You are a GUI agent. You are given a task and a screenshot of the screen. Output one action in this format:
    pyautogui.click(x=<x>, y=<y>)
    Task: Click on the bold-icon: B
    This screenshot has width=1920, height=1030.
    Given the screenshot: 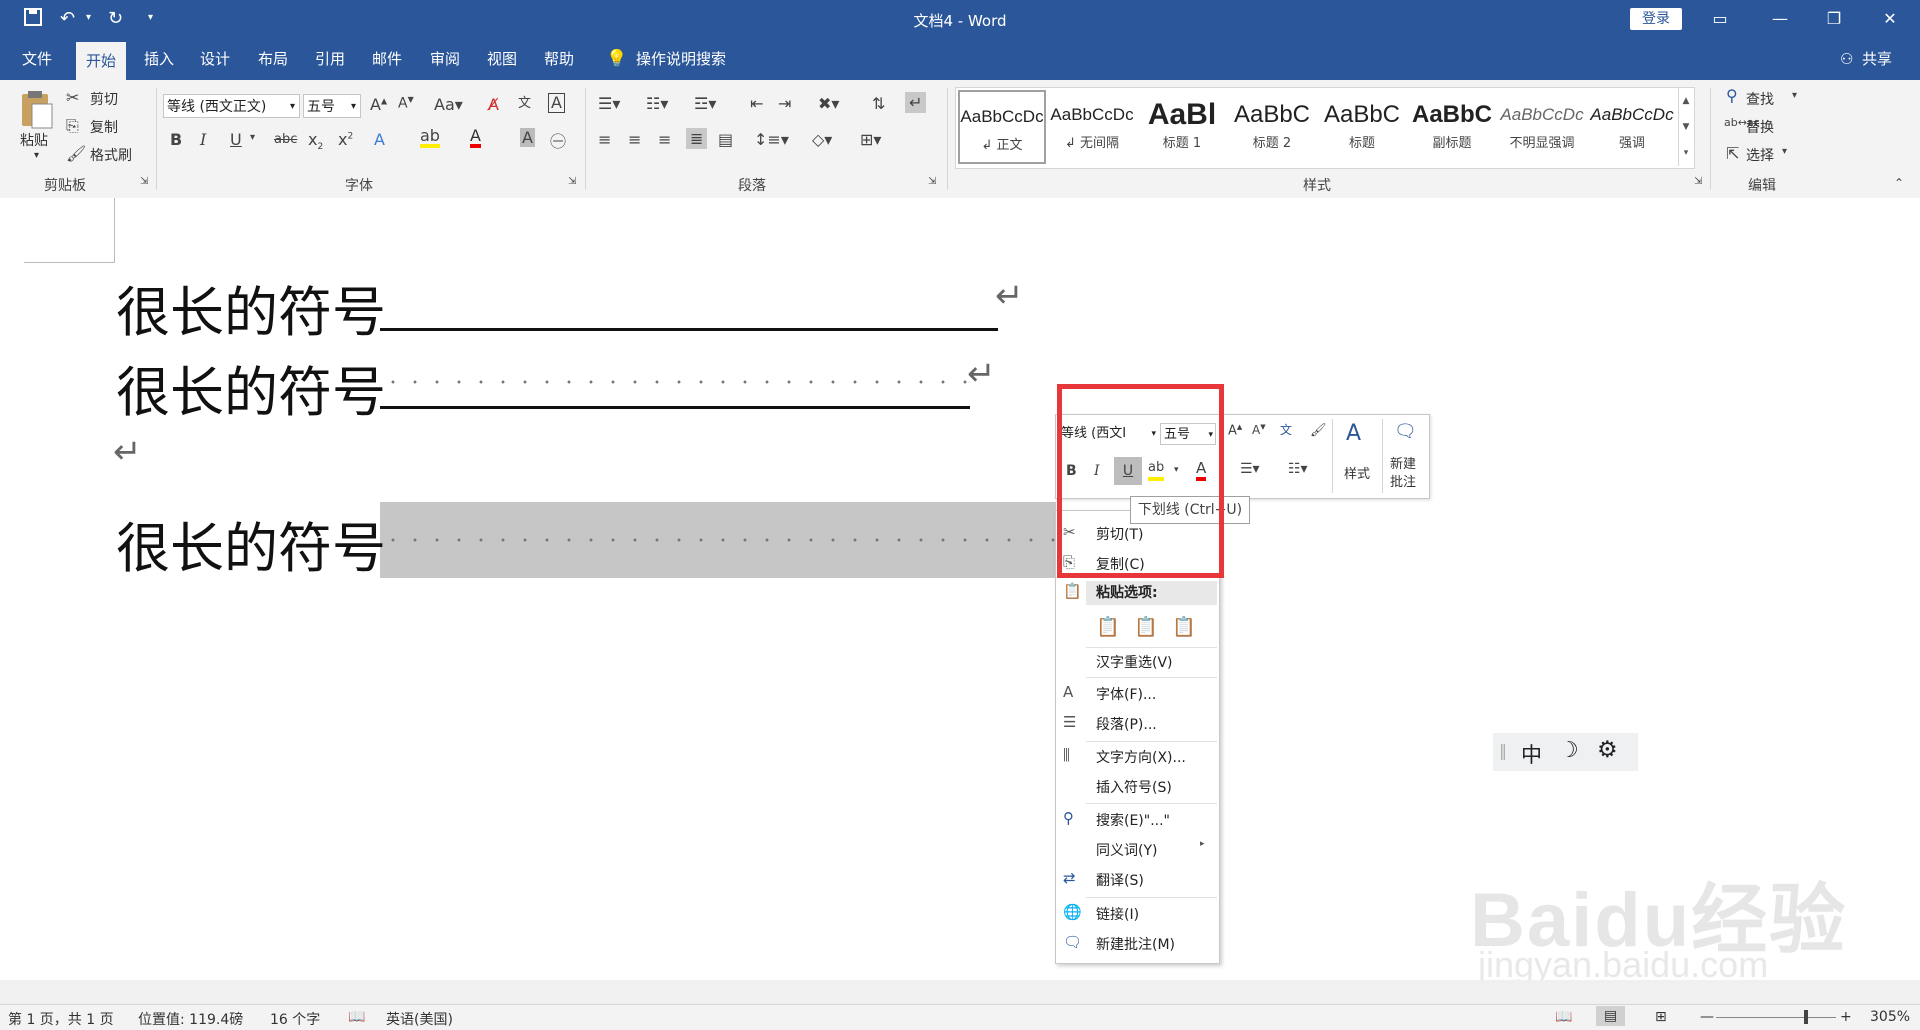 What is the action you would take?
    pyautogui.click(x=176, y=139)
    